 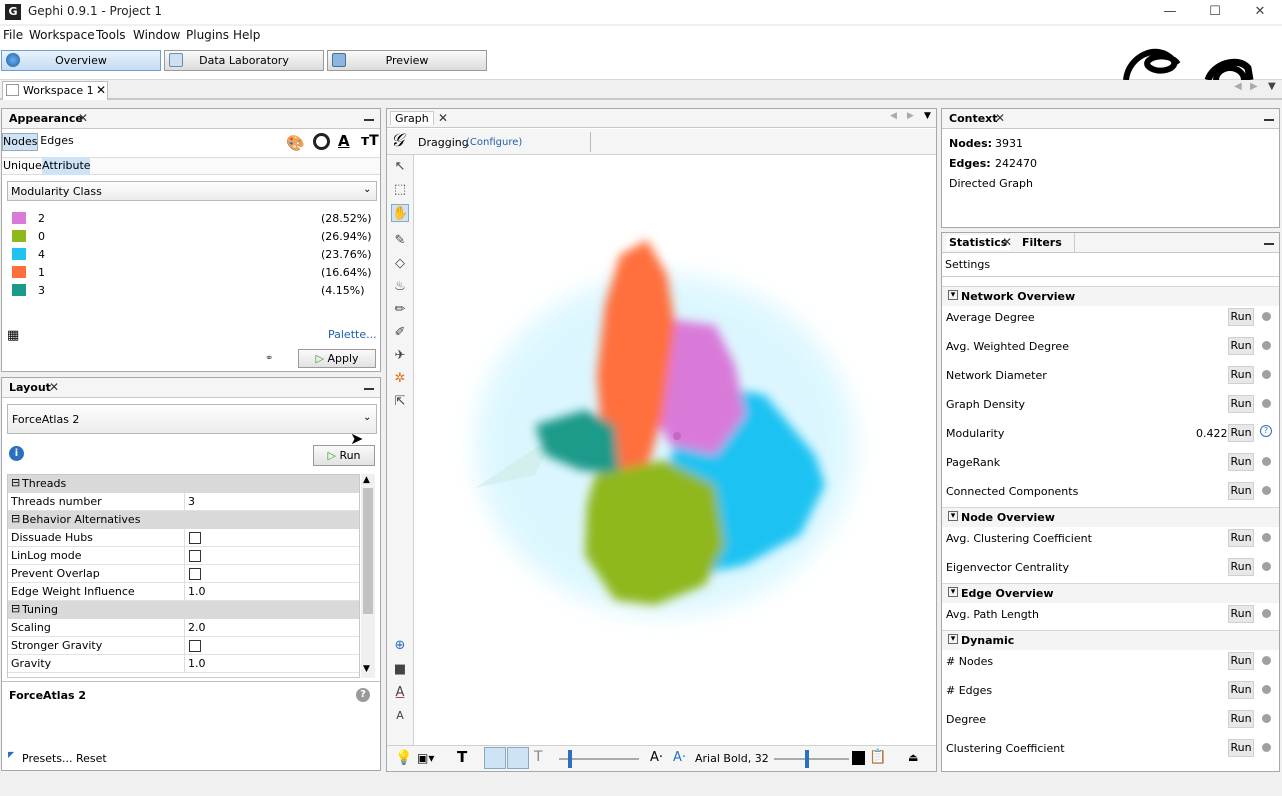 I want to click on select-icon: ↖, so click(x=400, y=167).